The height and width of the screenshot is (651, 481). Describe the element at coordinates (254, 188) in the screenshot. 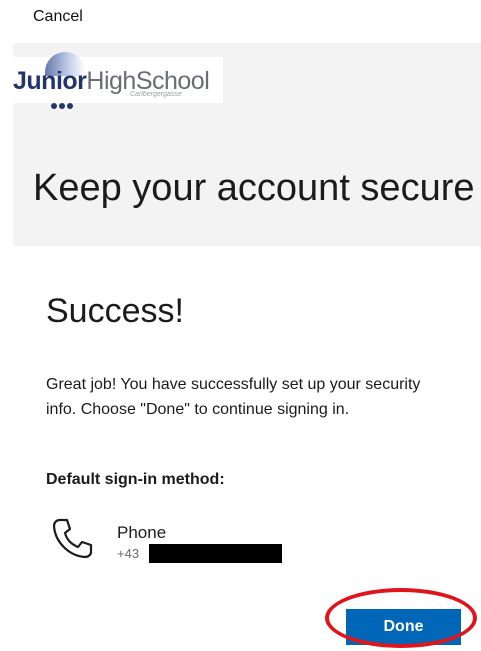

I see `page-title: Keep your account secure` at that location.